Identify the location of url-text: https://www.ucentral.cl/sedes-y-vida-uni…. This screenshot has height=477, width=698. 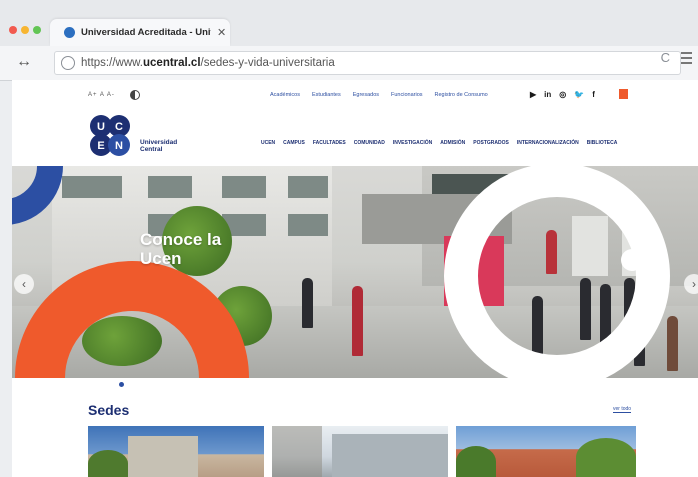
(208, 63).